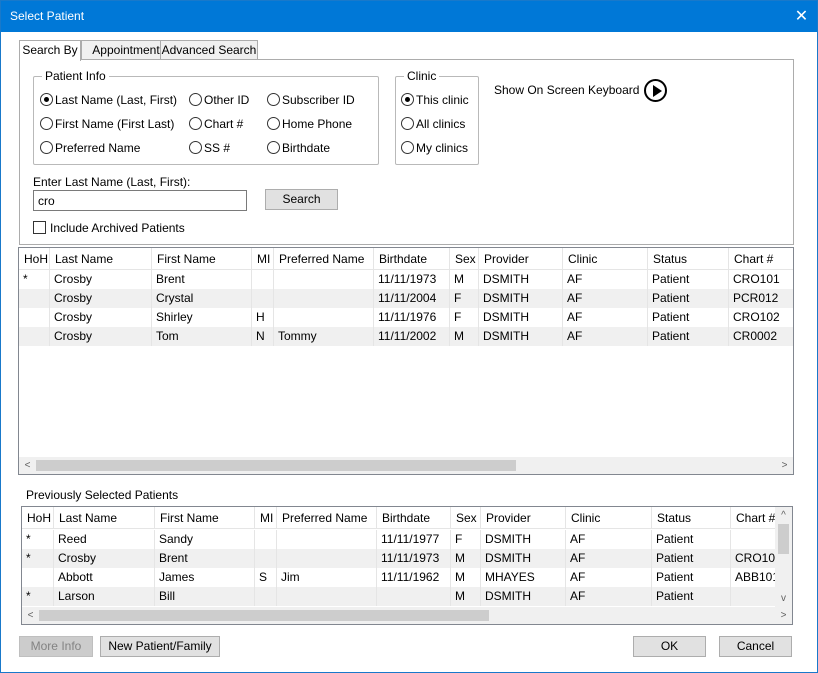  I want to click on more-info-button: More Info, so click(56, 646).